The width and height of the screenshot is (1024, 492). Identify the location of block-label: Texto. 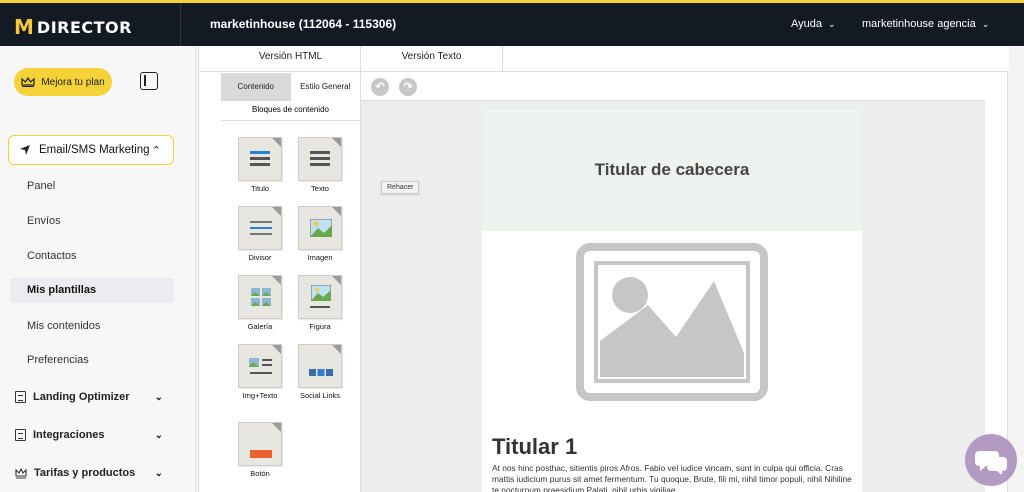
(320, 188).